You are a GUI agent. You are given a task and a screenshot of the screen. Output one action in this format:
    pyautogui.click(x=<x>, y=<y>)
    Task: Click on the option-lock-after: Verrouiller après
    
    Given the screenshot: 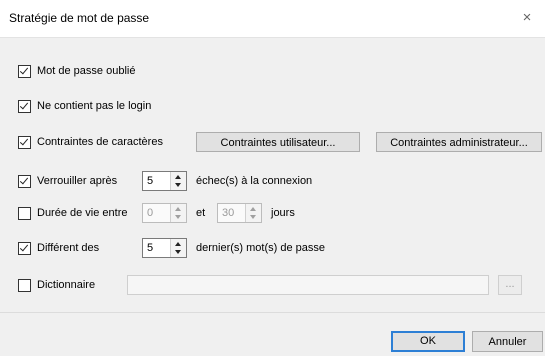 What is the action you would take?
    pyautogui.click(x=67, y=181)
    